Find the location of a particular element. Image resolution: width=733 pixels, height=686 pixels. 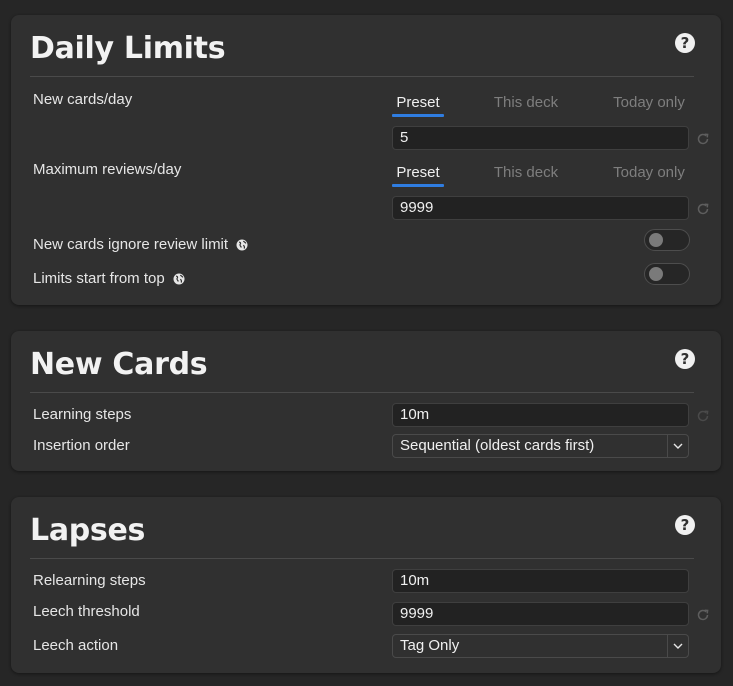

limits-from-top-label: Limits start from top is located at coordinates (99, 278).